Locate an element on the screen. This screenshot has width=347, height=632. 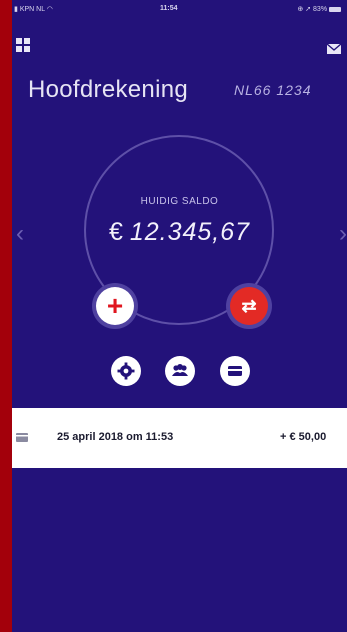
carrier-label: ▮ KPN NL ◠ is located at coordinates (33, 9).